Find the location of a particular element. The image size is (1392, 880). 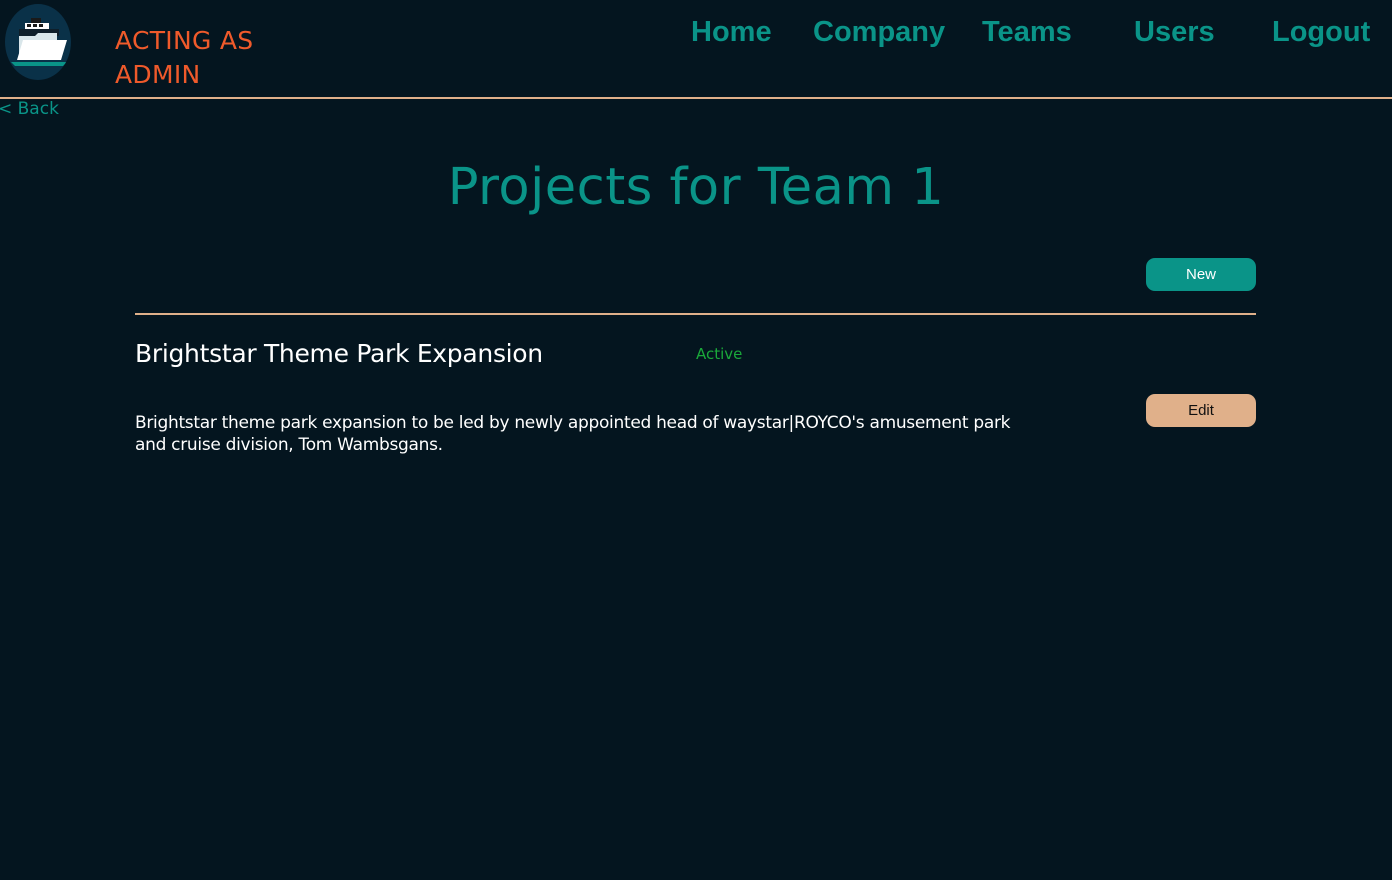

acting-as-admin-label: ACTING AS ADMIN is located at coordinates (184, 57).